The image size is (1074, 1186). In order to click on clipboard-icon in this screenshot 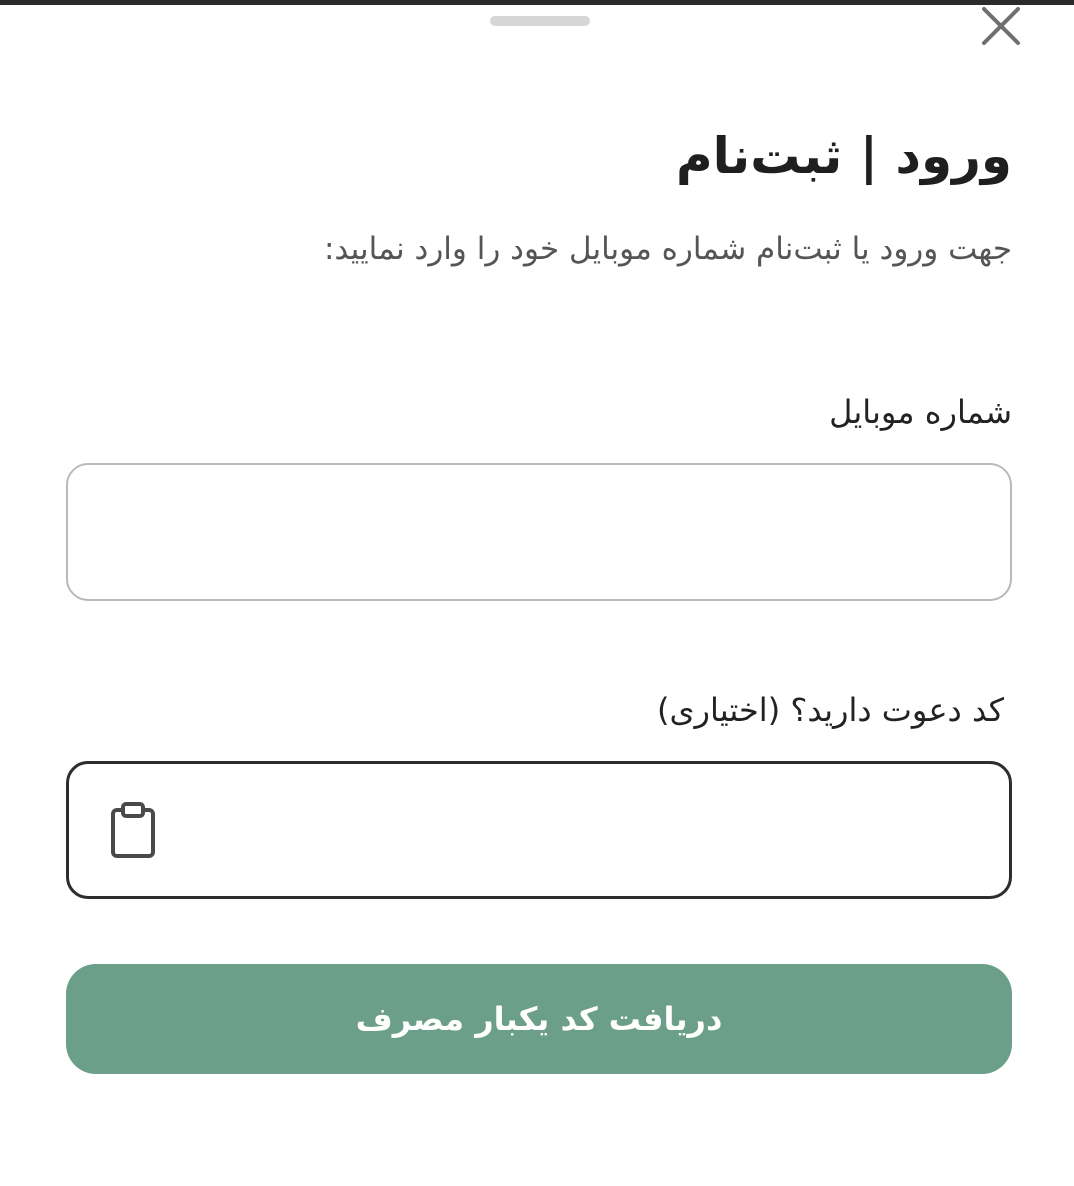, I will do `click(133, 830)`.